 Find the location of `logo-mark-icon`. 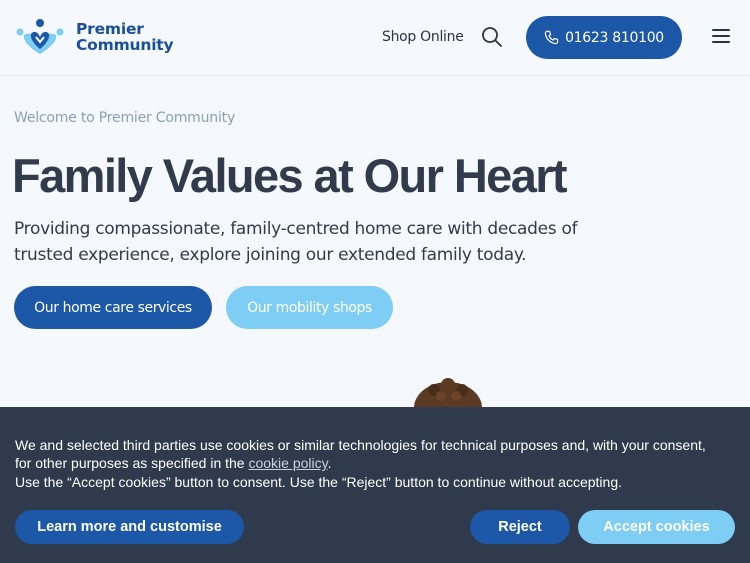

logo-mark-icon is located at coordinates (40, 36).